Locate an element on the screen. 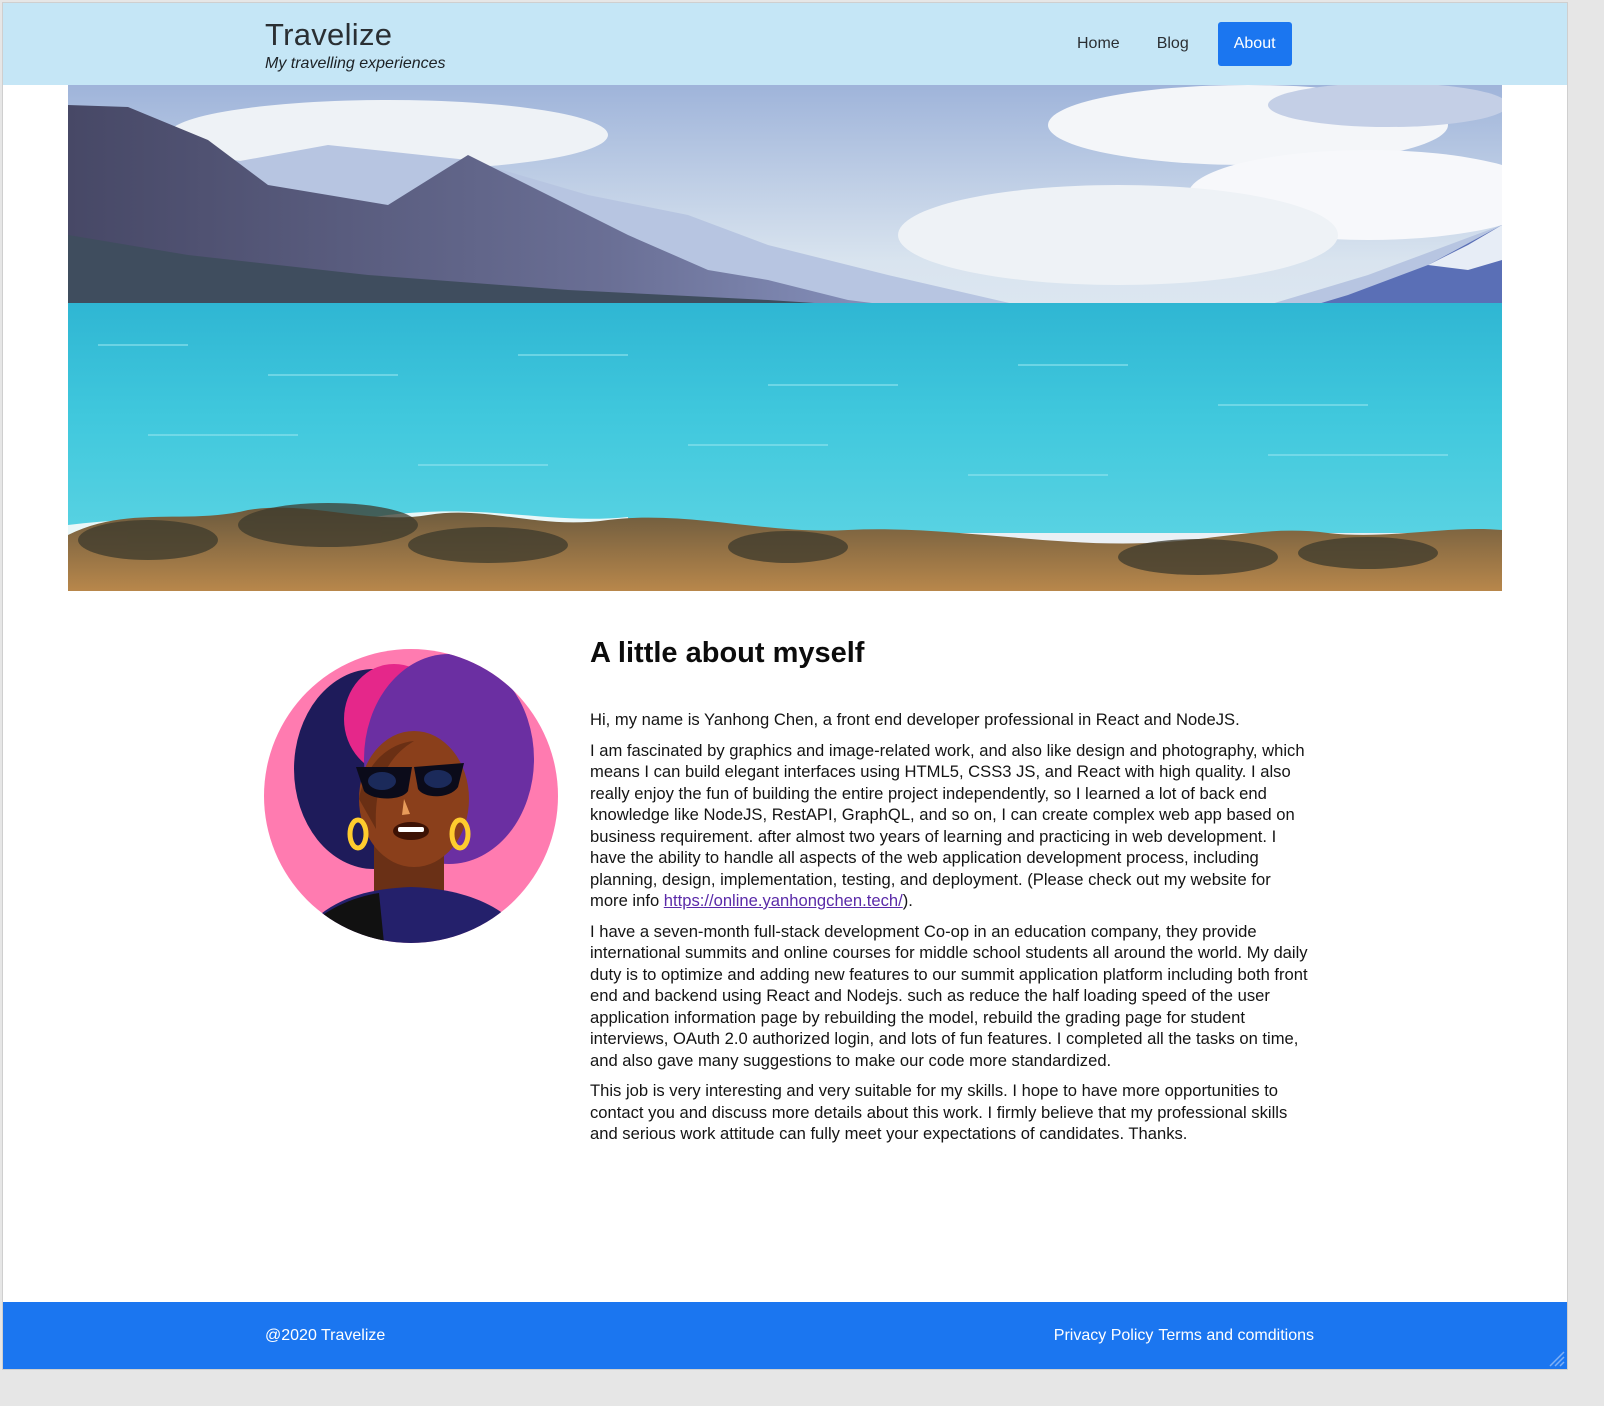  woman-sunglasses-avatar-icon is located at coordinates (411, 796).